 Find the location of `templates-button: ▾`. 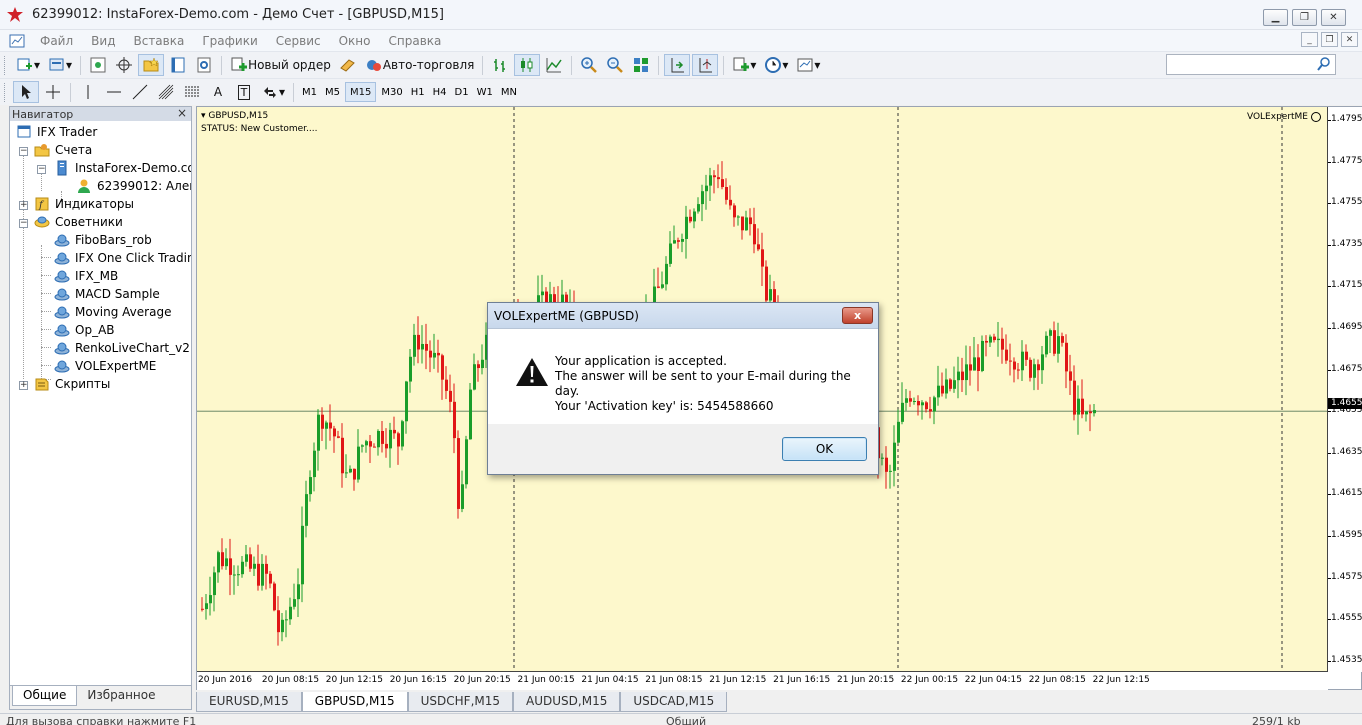

templates-button: ▾ is located at coordinates (808, 65).